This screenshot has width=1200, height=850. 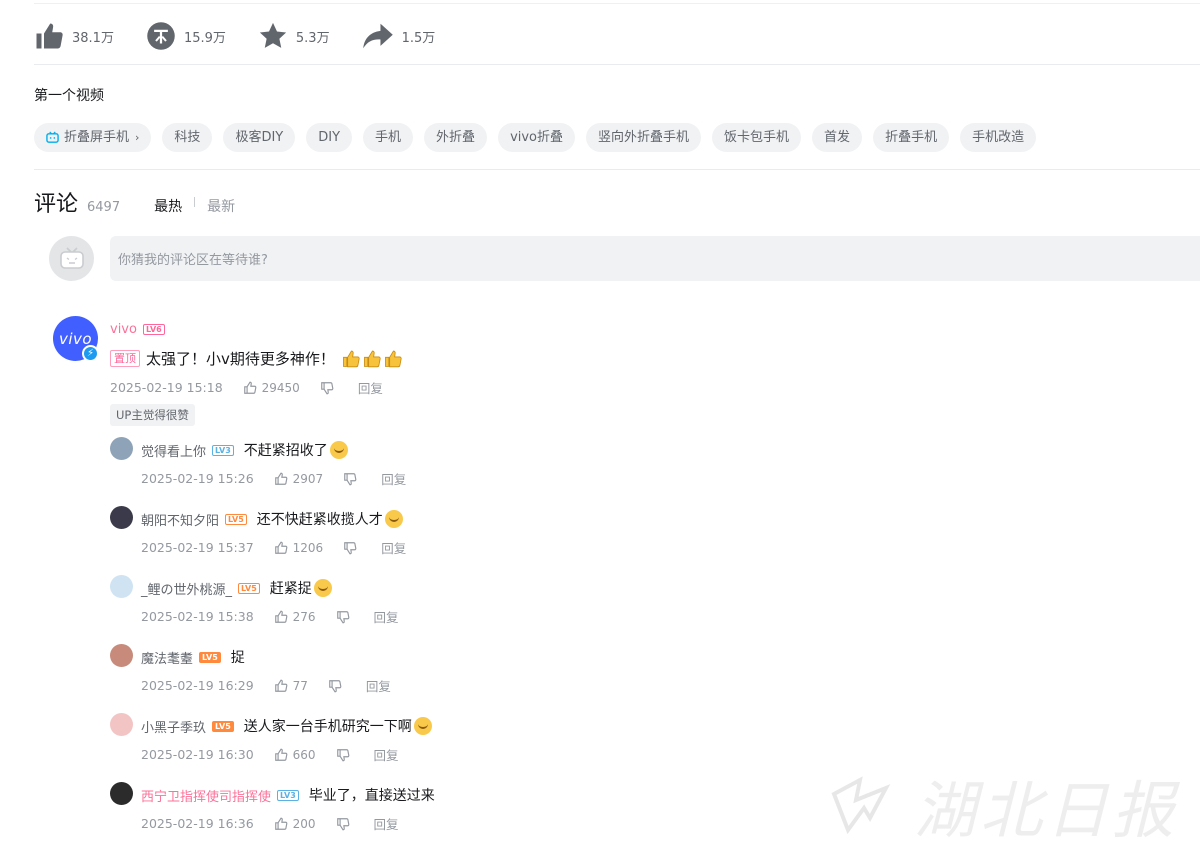 What do you see at coordinates (237, 658) in the screenshot?
I see `reply-text: 捉` at bounding box center [237, 658].